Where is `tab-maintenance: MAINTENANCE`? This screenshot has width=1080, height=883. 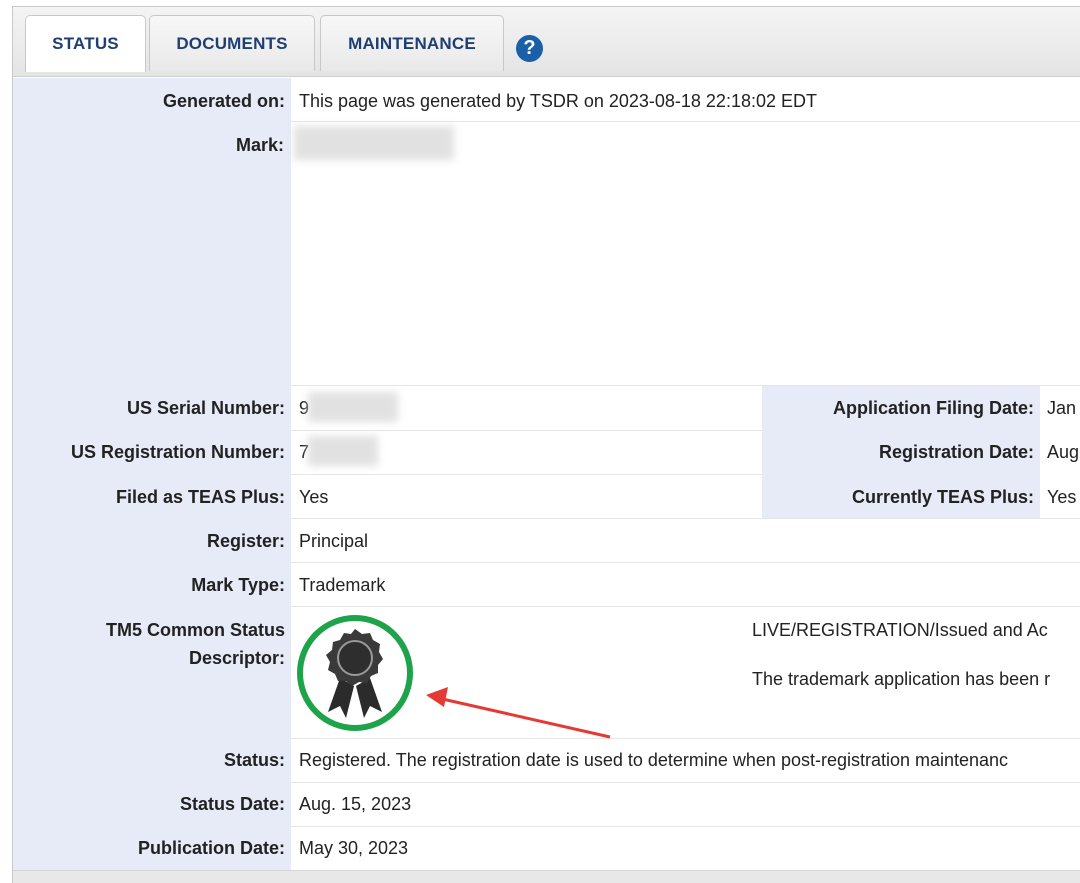 tab-maintenance: MAINTENANCE is located at coordinates (412, 43).